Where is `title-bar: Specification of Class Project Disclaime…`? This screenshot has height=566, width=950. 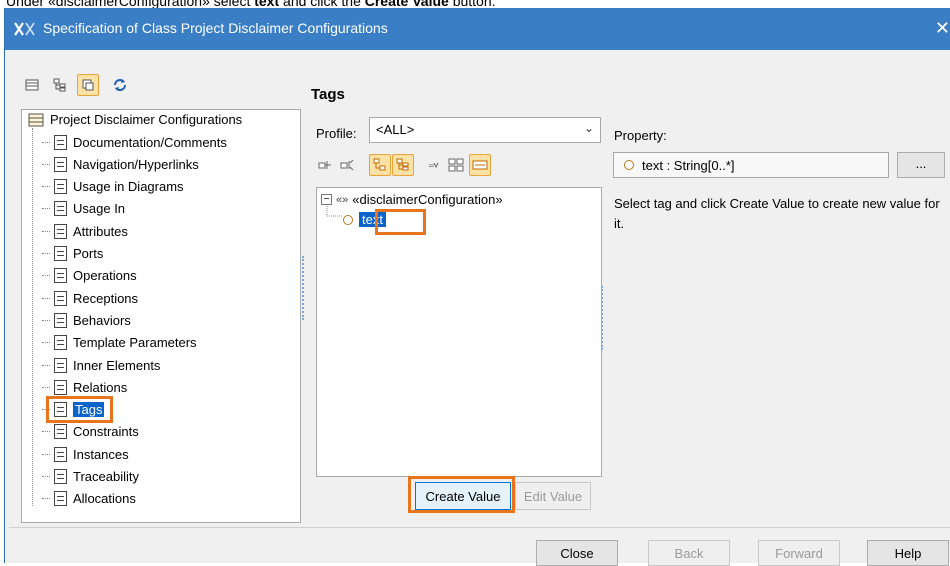
title-bar: Specification of Class Project Disclaime… is located at coordinates (477, 29).